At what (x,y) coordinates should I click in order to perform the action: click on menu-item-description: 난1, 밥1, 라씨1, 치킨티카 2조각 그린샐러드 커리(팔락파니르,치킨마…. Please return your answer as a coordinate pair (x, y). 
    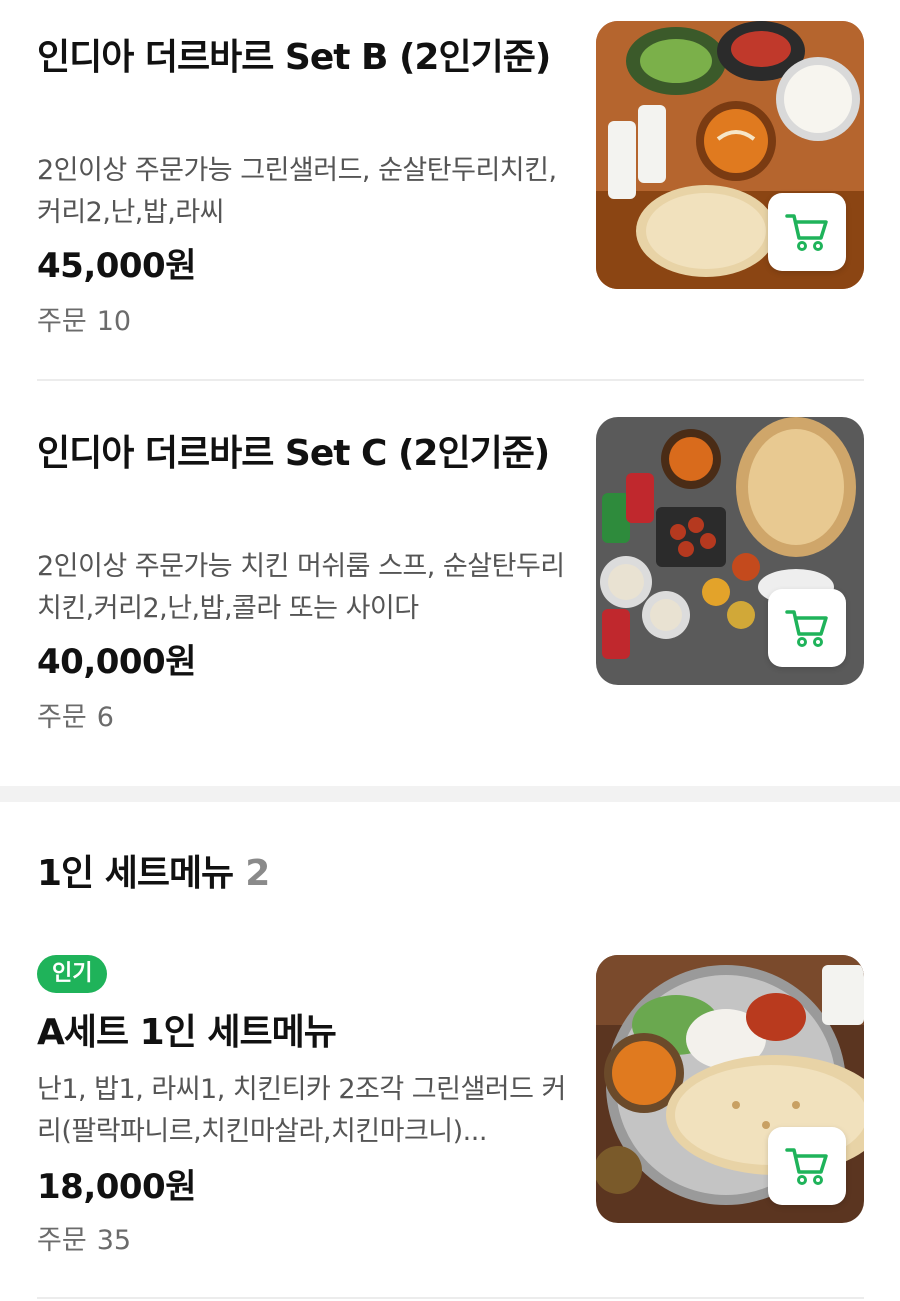
    Looking at the image, I should click on (301, 1110).